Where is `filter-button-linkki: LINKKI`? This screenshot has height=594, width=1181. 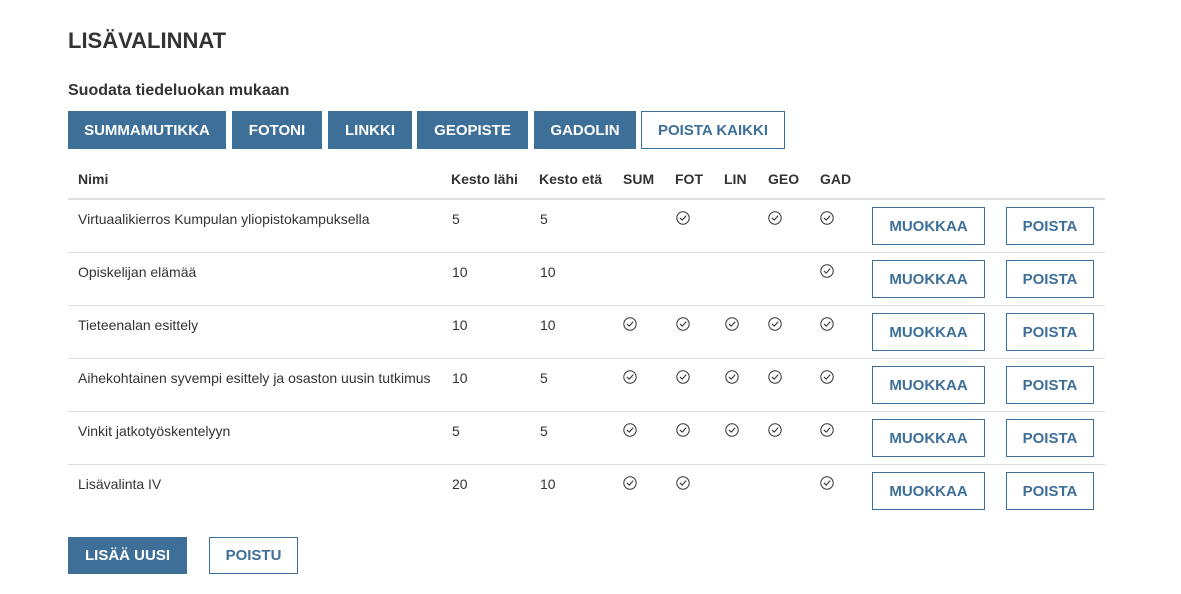 filter-button-linkki: LINKKI is located at coordinates (370, 130).